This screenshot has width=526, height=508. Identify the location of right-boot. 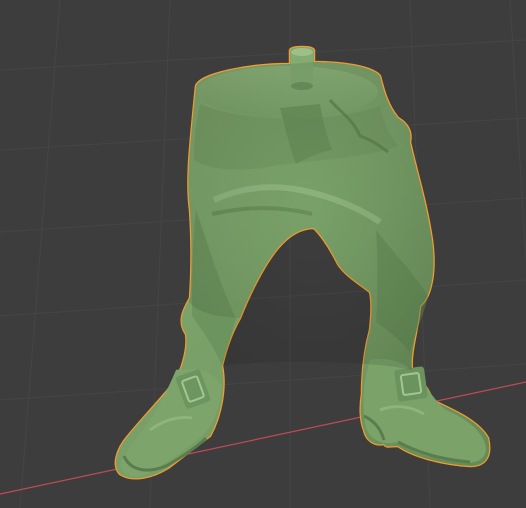
(424, 411).